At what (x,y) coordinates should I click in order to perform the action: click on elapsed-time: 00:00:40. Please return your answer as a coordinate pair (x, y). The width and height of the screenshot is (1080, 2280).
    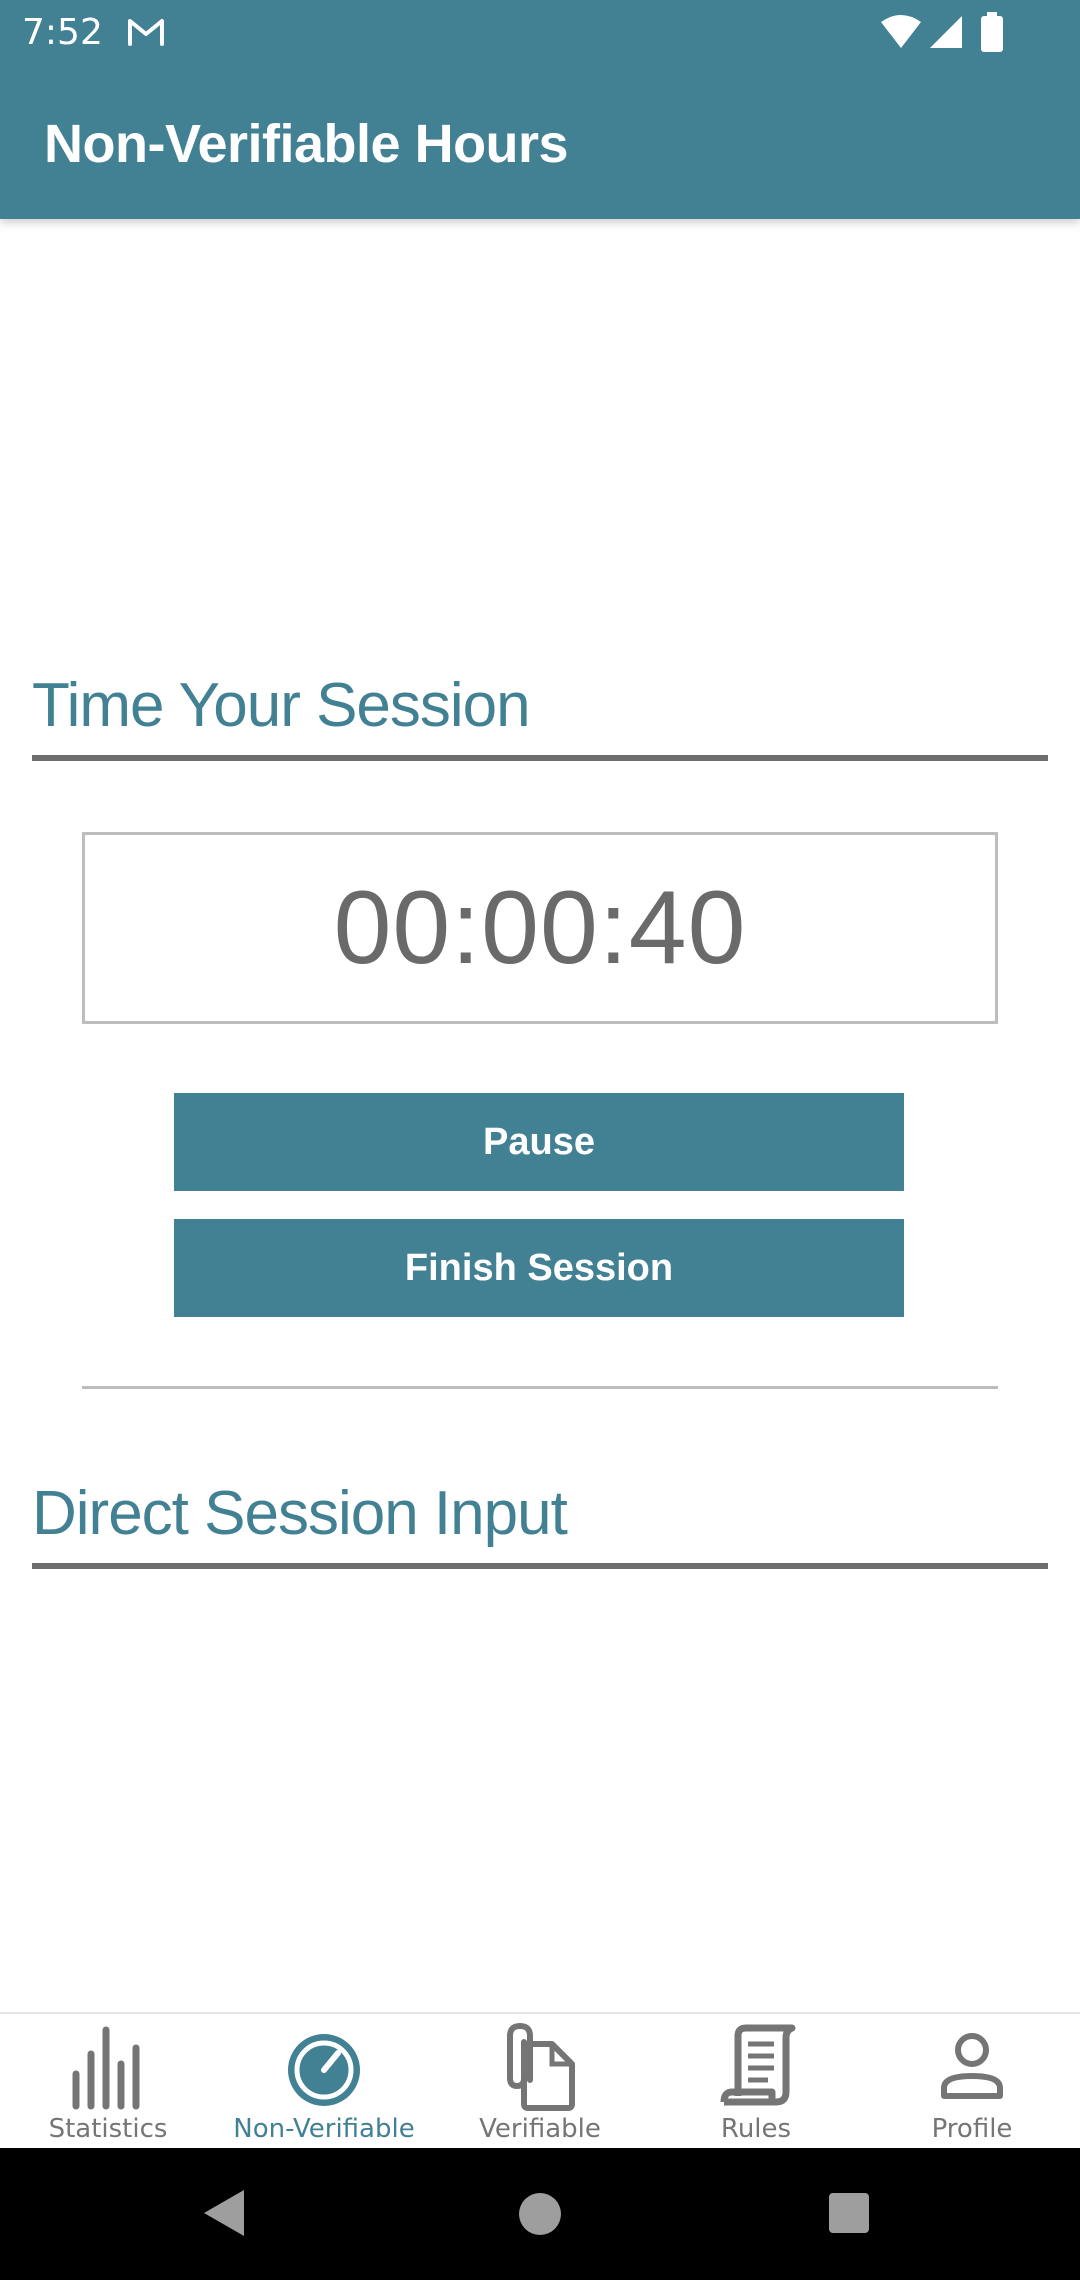
    Looking at the image, I should click on (540, 927).